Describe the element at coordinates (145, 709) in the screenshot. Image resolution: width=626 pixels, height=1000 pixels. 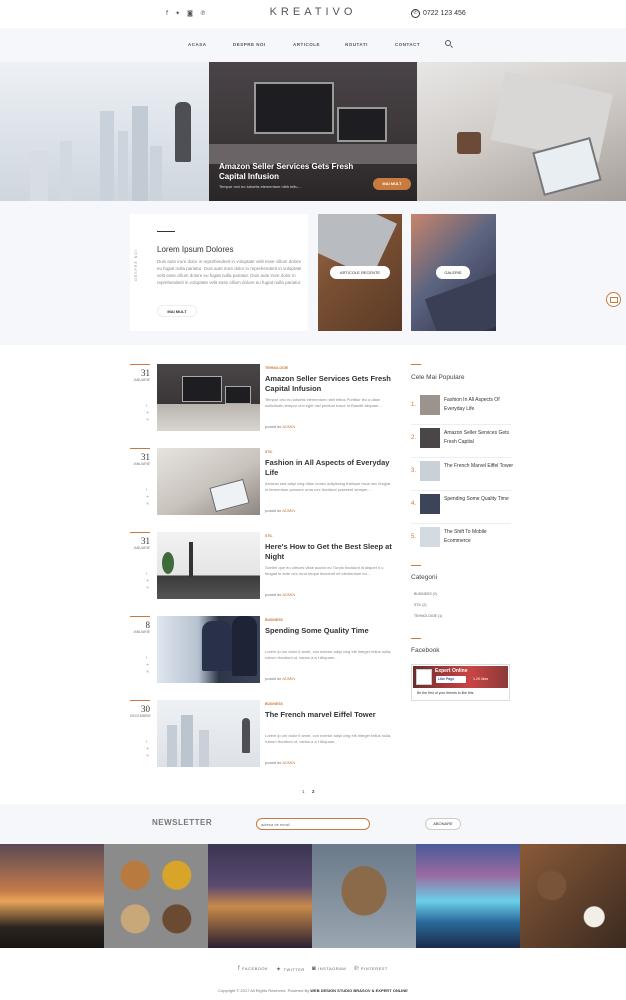
I see `post-day: 30` at that location.